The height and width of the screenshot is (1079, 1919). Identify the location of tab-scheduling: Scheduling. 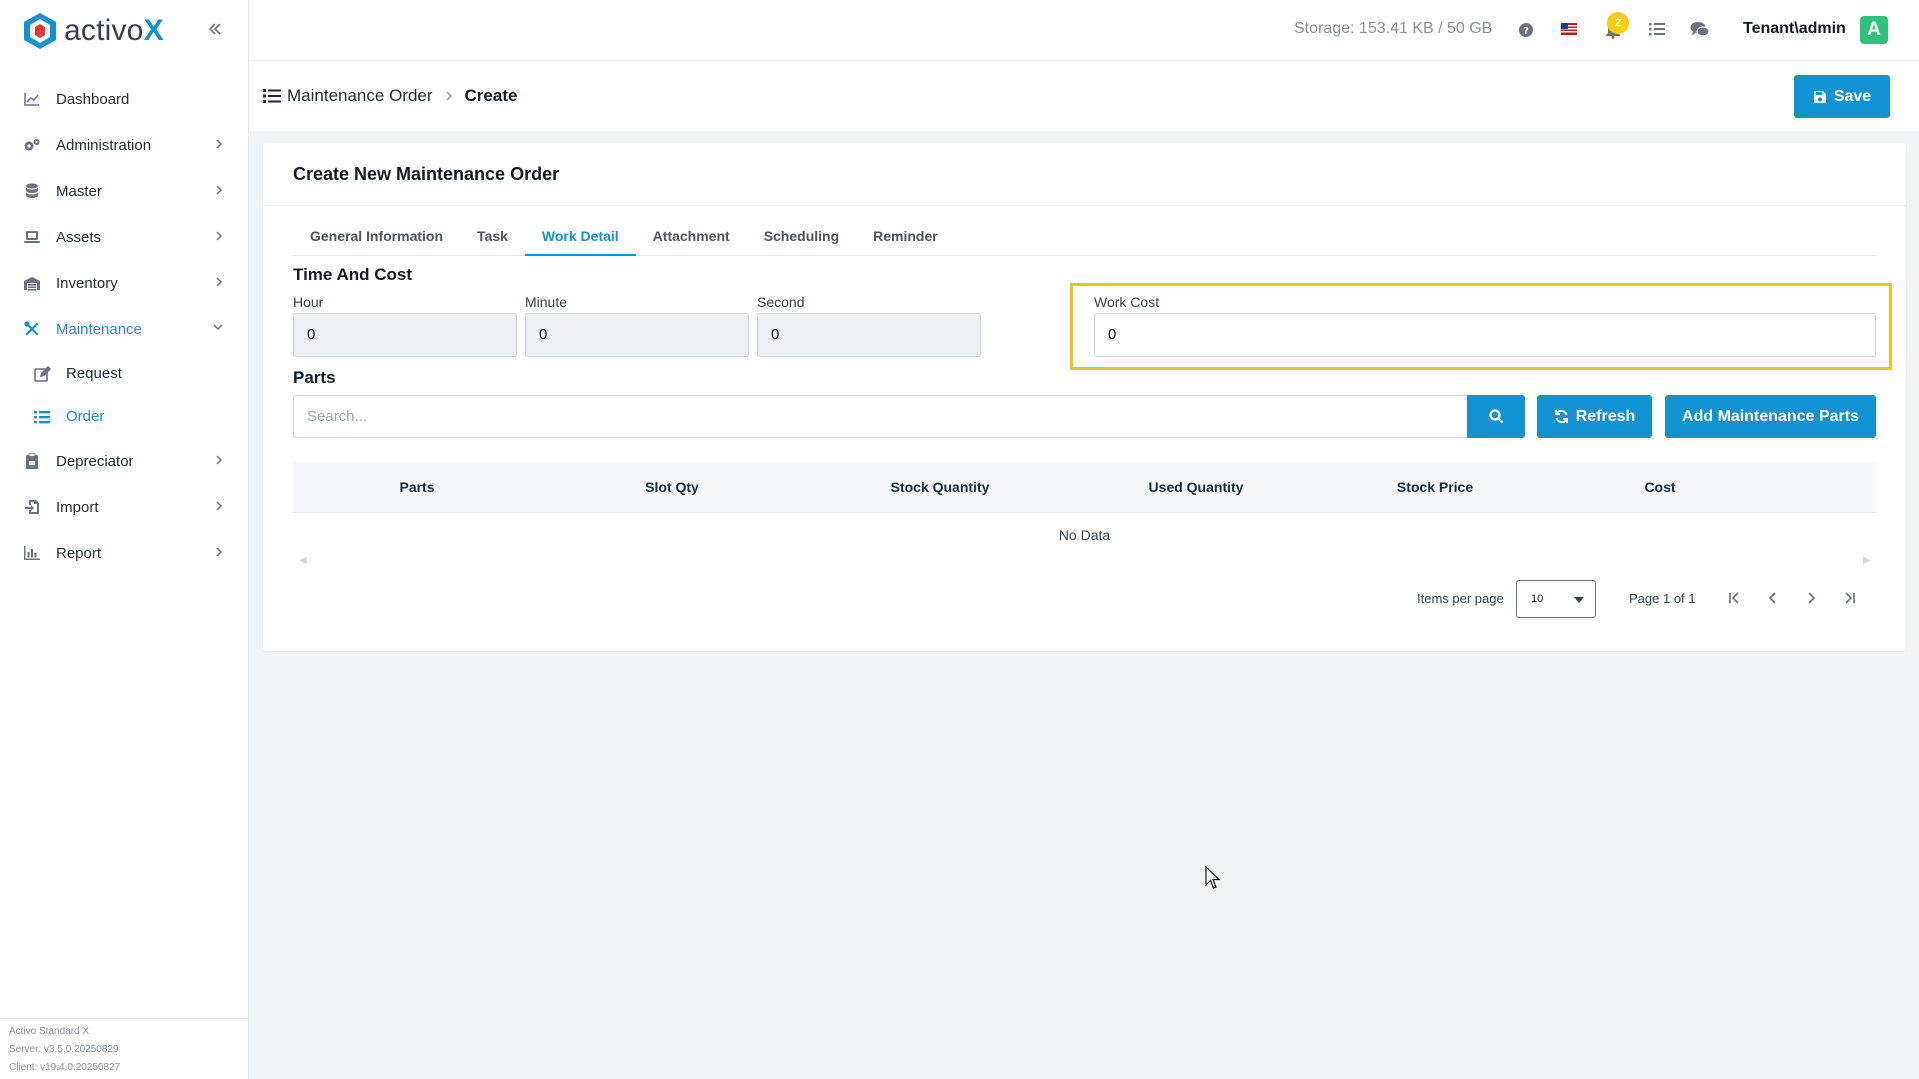
(801, 238).